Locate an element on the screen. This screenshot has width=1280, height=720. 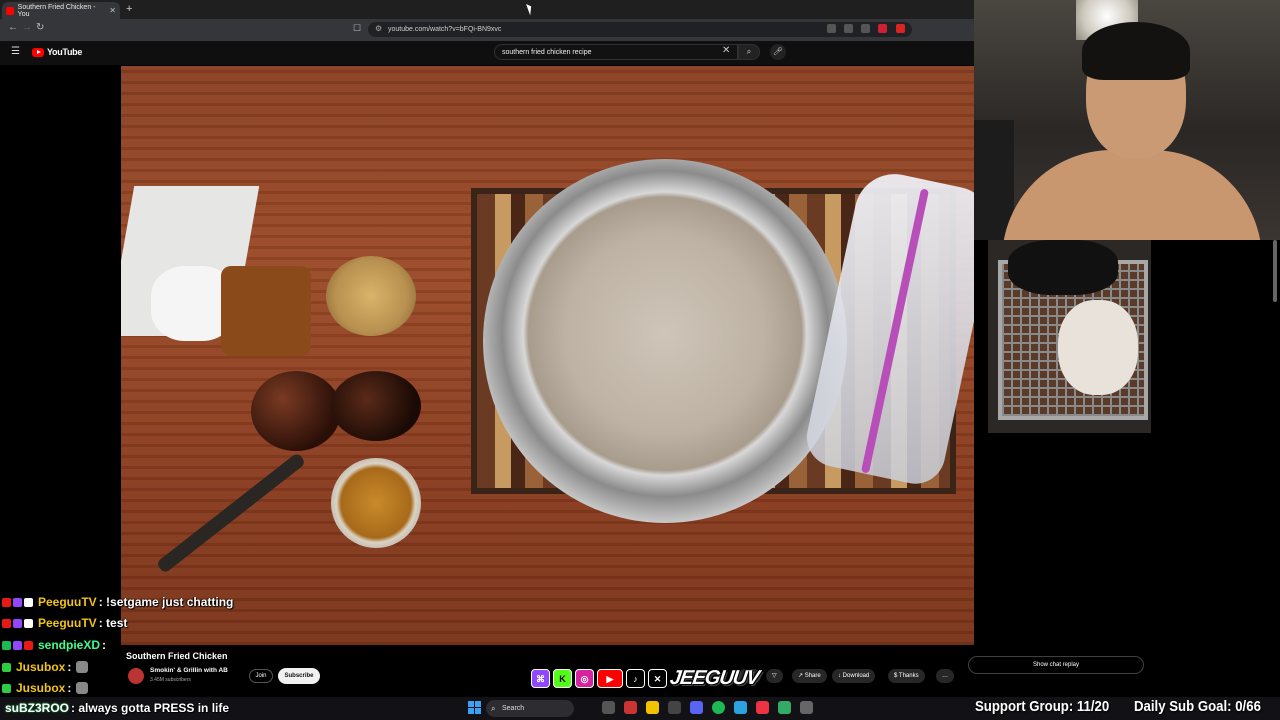
chat-username: suBZ3ROO is located at coordinates (37, 708).